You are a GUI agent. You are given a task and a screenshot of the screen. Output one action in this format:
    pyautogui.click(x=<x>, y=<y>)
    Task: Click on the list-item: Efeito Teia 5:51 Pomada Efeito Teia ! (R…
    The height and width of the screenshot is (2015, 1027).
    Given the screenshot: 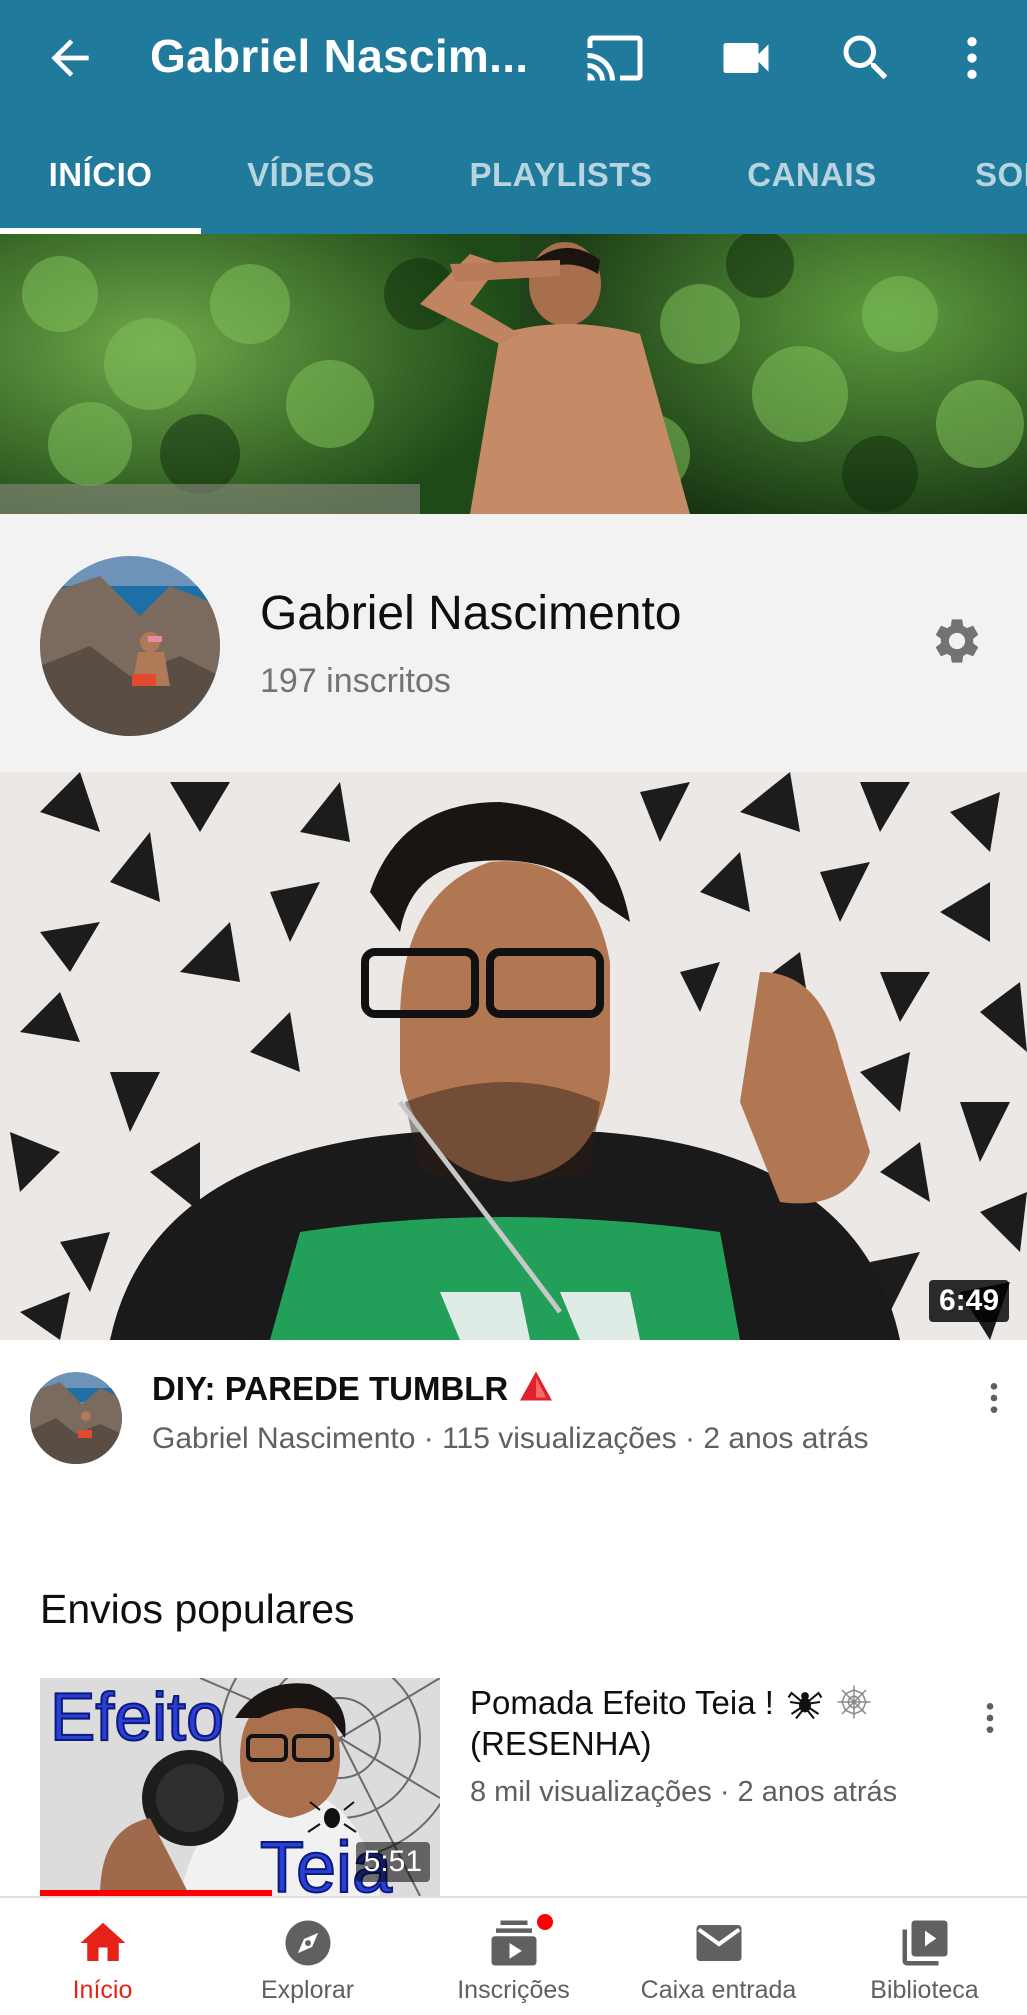 What is the action you would take?
    pyautogui.click(x=513, y=1786)
    